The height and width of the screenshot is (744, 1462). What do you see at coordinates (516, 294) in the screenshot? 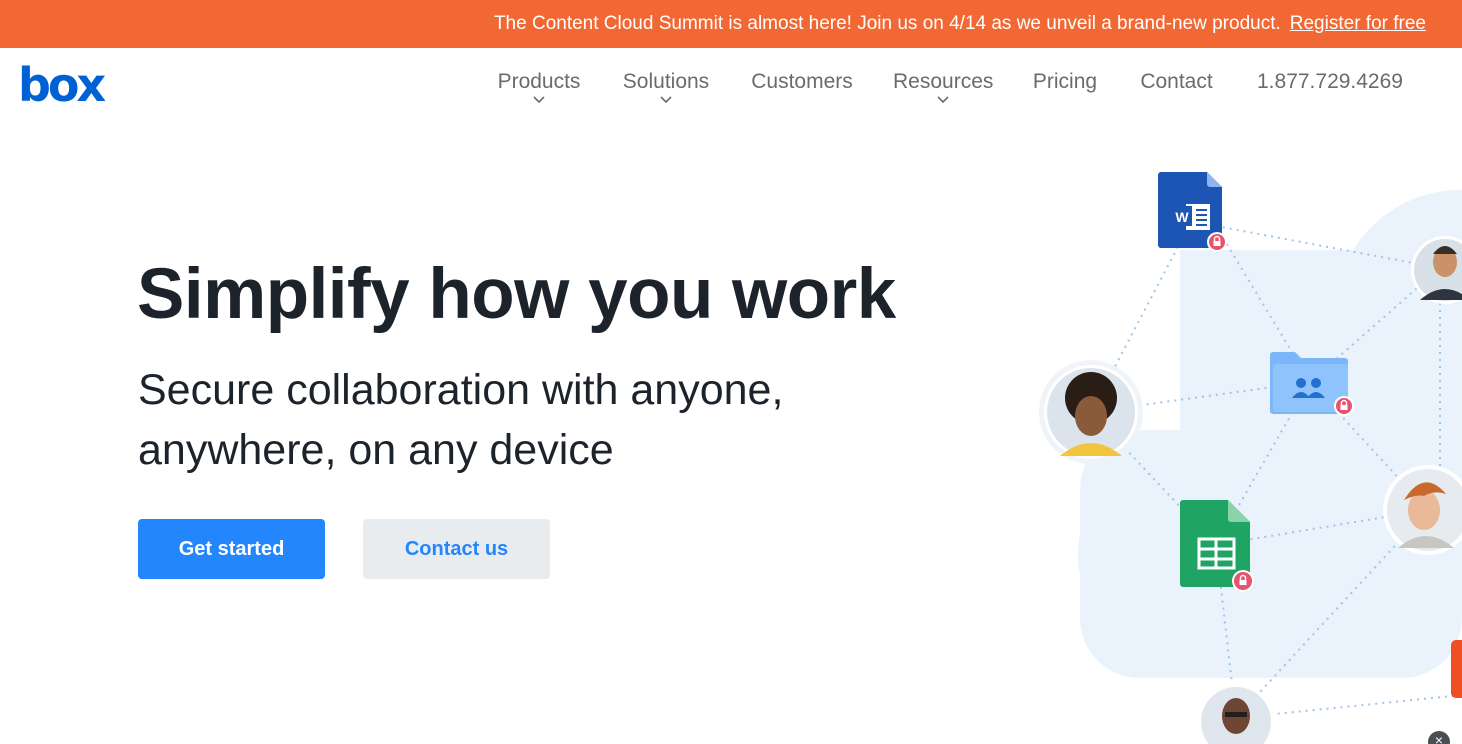
I see `hero-title: Simplify how you work` at bounding box center [516, 294].